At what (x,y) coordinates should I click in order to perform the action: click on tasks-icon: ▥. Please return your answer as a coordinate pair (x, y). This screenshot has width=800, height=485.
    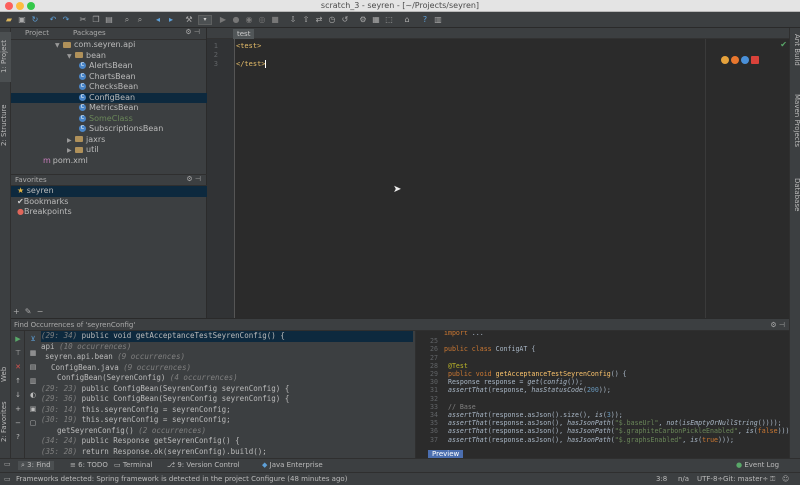
    Looking at the image, I should click on (438, 20).